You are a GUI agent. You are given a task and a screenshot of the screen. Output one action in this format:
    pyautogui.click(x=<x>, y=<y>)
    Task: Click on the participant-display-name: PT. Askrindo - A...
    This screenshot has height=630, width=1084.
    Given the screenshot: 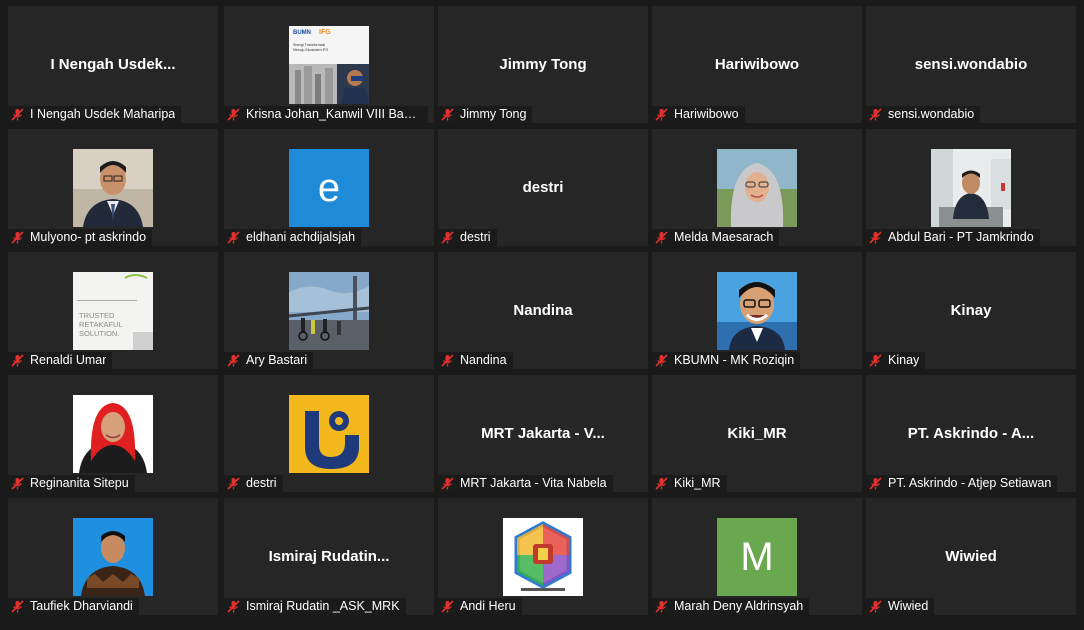 What is the action you would take?
    pyautogui.click(x=971, y=433)
    